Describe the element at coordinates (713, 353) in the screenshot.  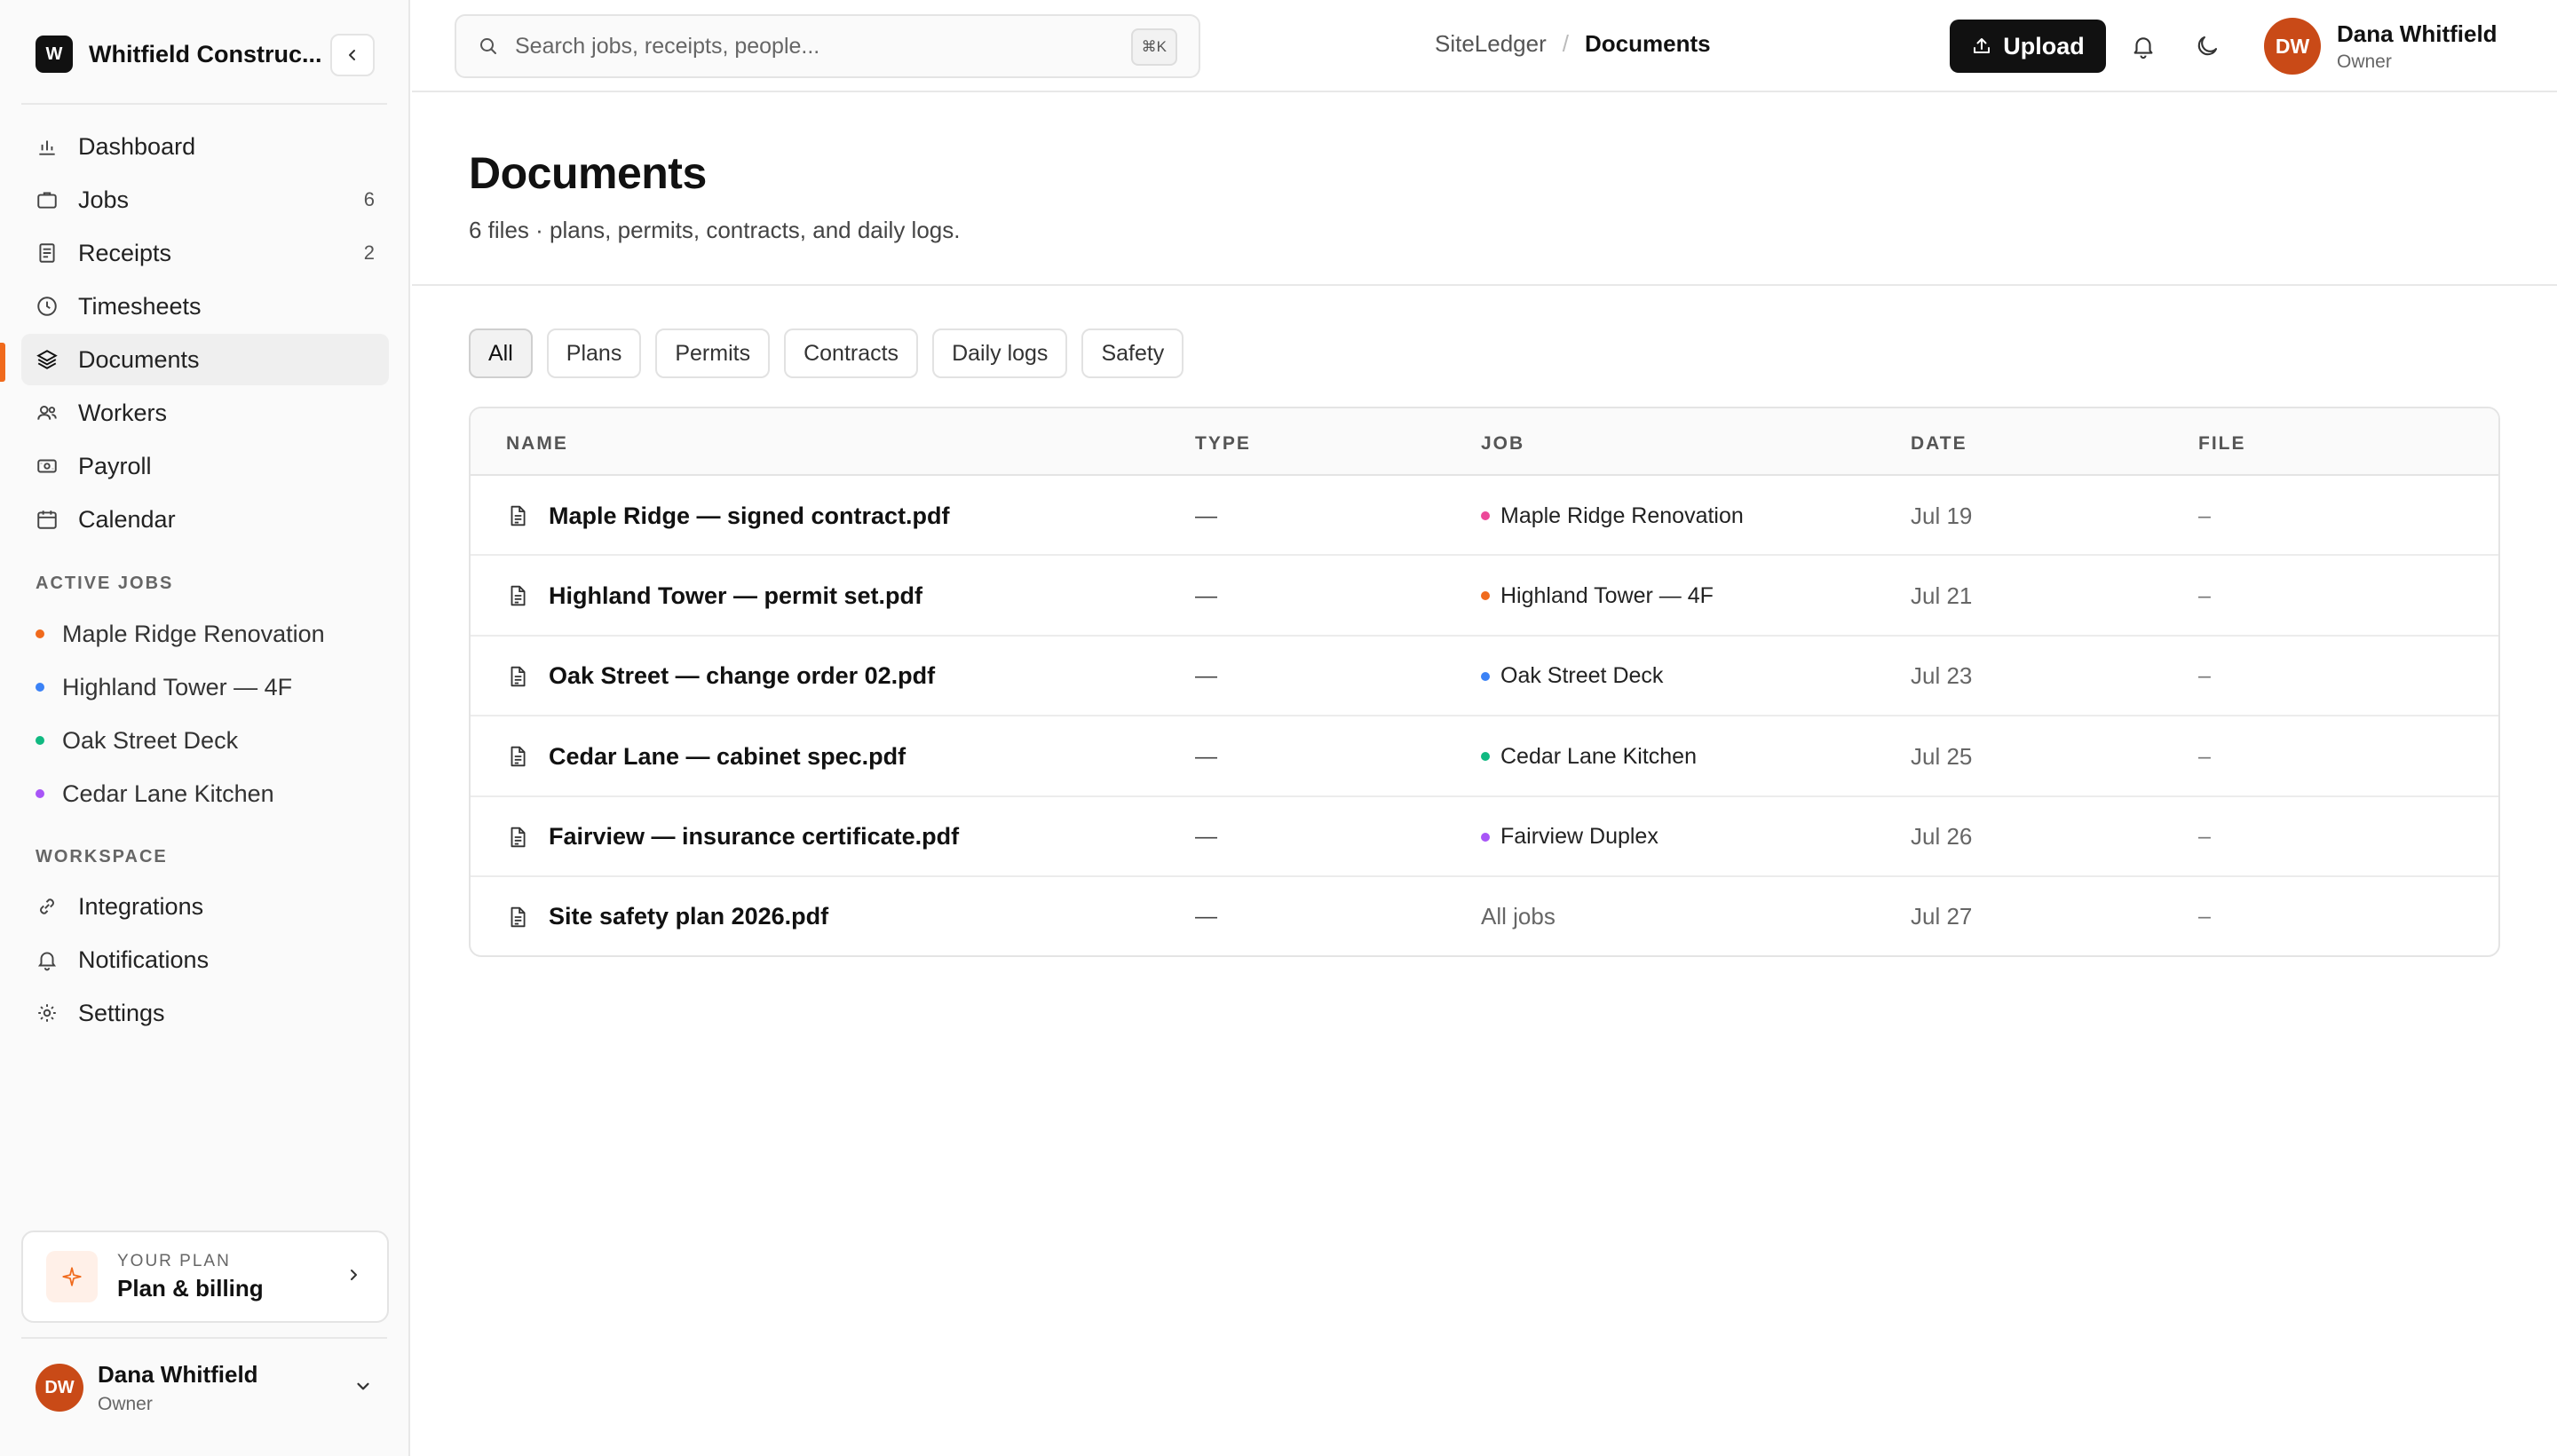
I see `filter-permits: Permits` at that location.